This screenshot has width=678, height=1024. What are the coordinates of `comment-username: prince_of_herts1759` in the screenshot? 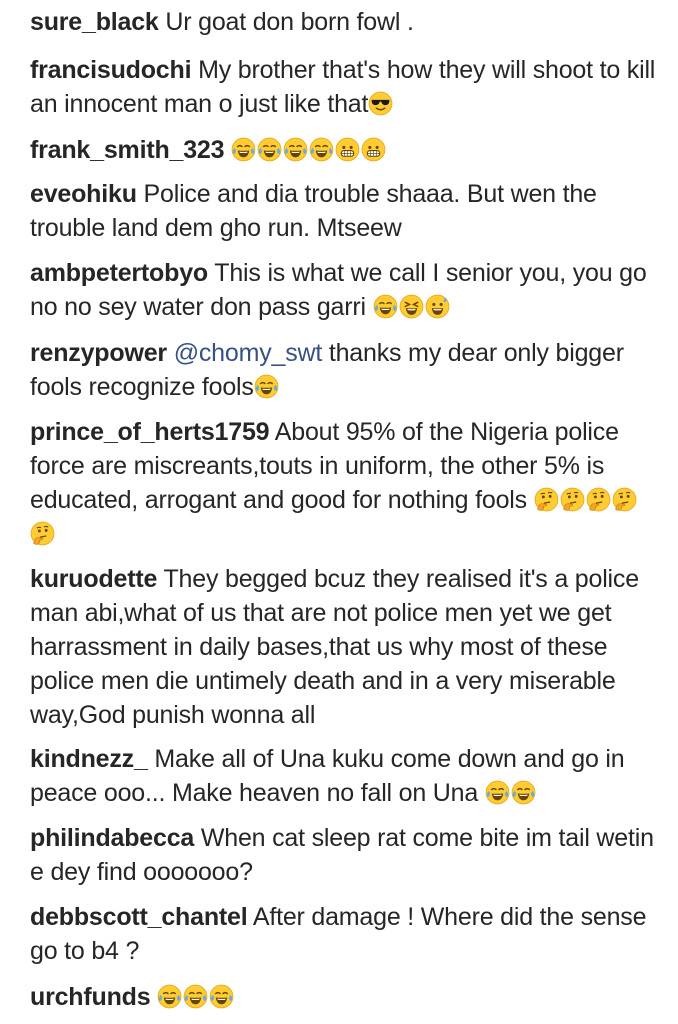 It's located at (150, 432).